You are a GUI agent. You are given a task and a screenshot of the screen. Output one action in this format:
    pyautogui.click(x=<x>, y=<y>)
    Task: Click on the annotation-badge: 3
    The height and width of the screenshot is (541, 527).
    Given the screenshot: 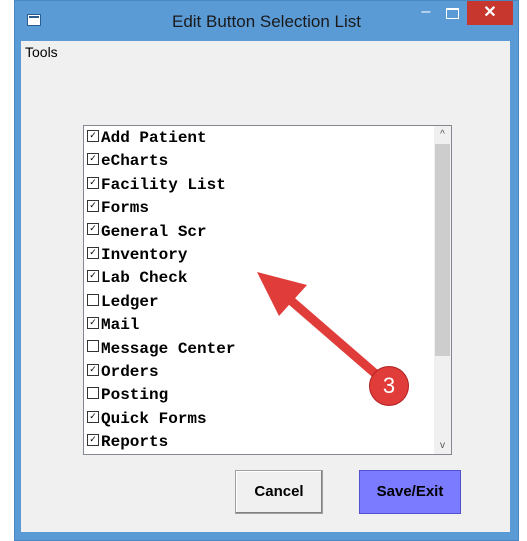 What is the action you would take?
    pyautogui.click(x=389, y=386)
    